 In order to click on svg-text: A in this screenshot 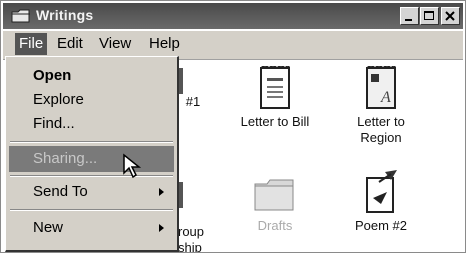, I will do `click(385, 97)`.